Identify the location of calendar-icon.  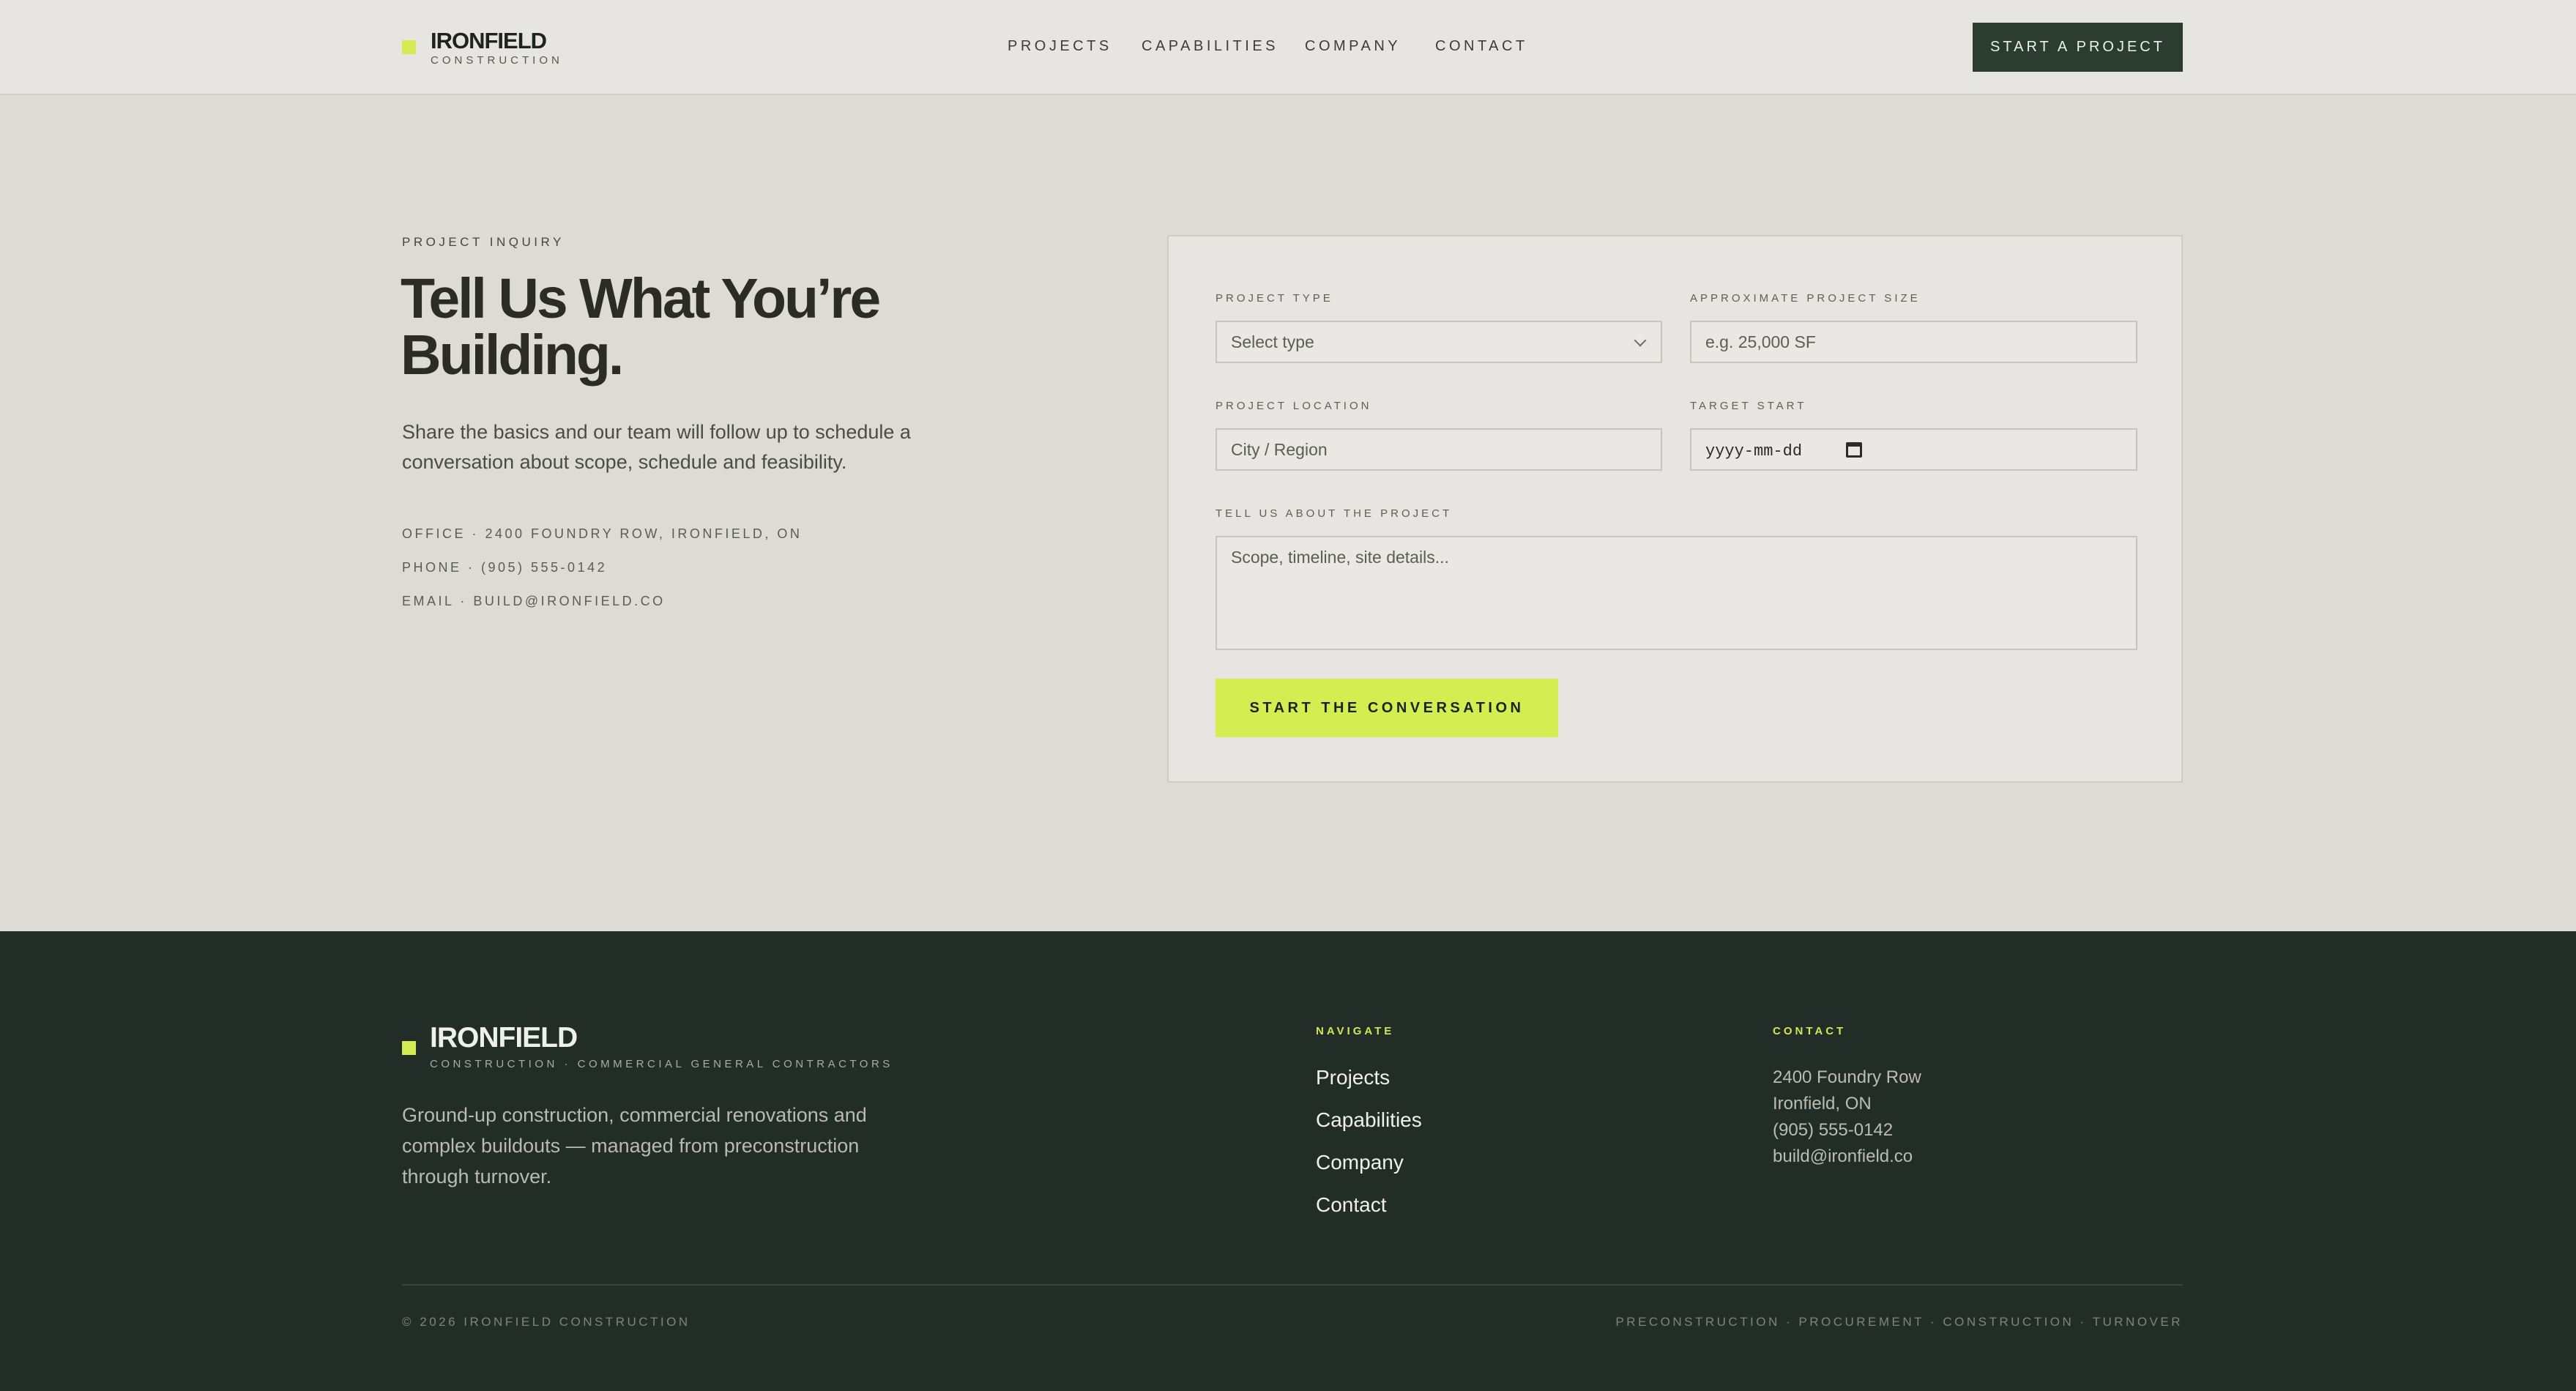
(1854, 450).